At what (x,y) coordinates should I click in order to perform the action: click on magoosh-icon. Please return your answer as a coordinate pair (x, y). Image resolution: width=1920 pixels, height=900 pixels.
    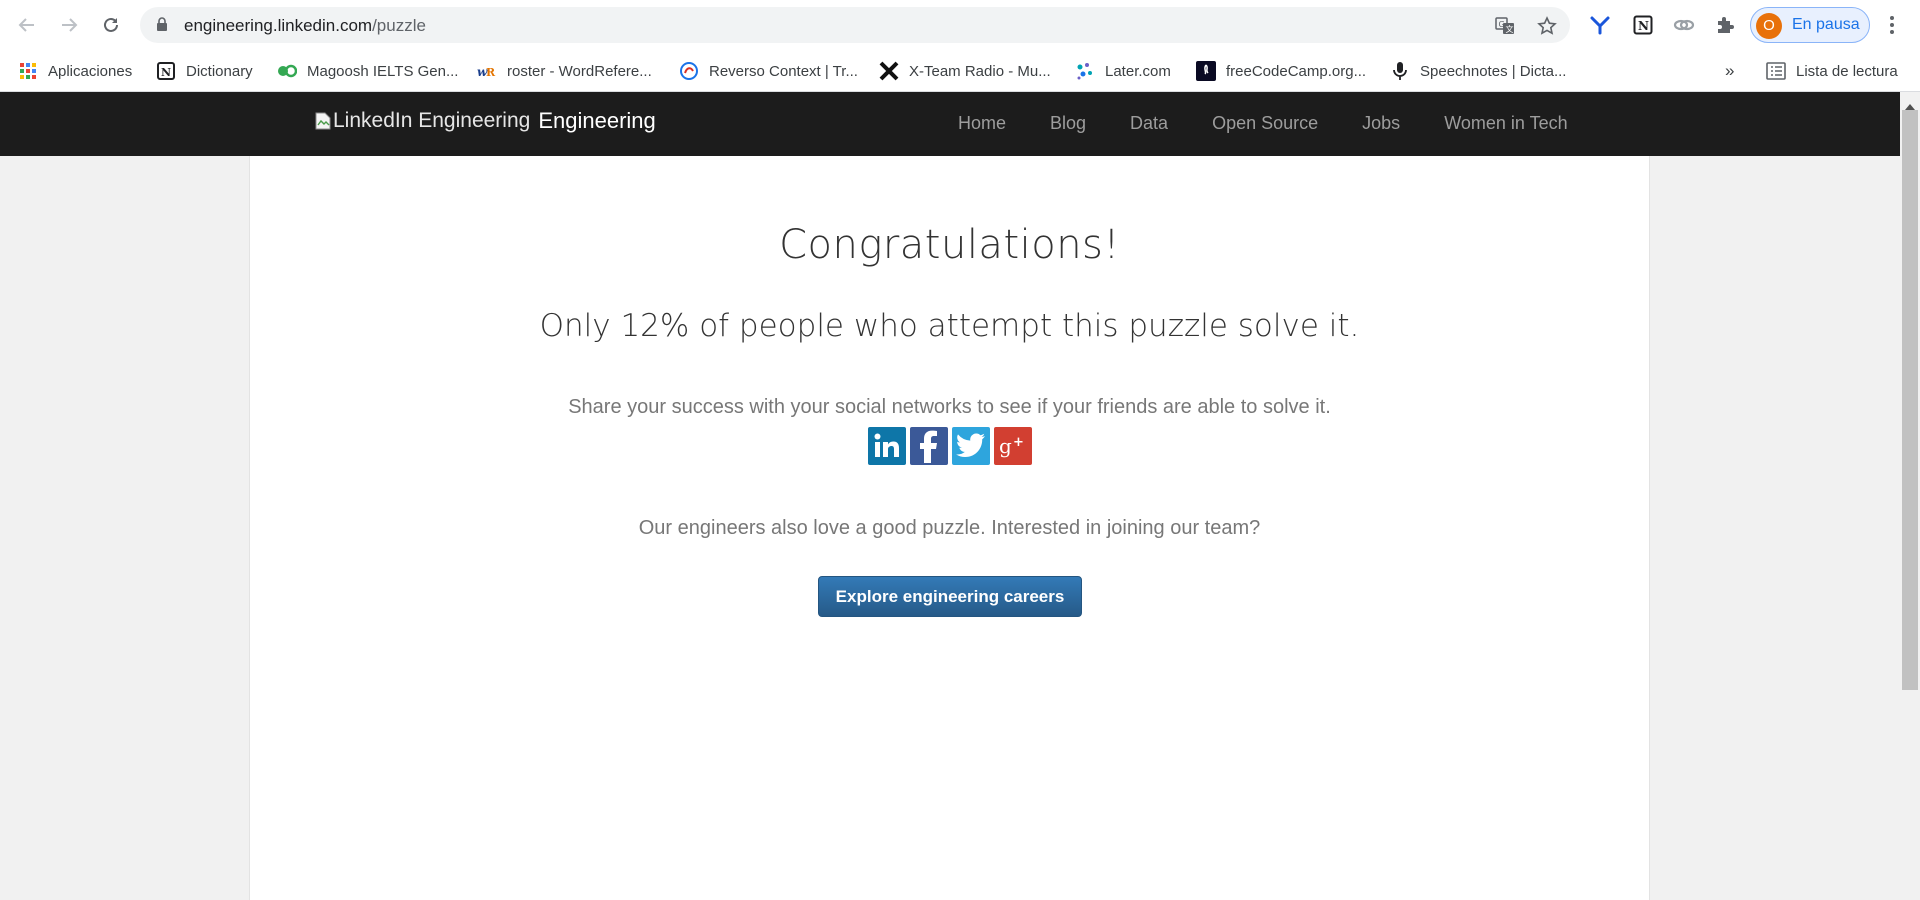
    Looking at the image, I should click on (287, 71).